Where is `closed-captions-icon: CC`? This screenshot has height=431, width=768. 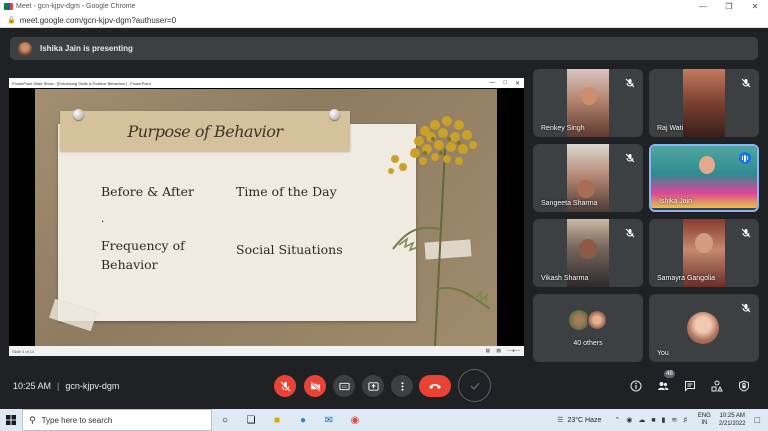 closed-captions-icon: CC is located at coordinates (344, 386).